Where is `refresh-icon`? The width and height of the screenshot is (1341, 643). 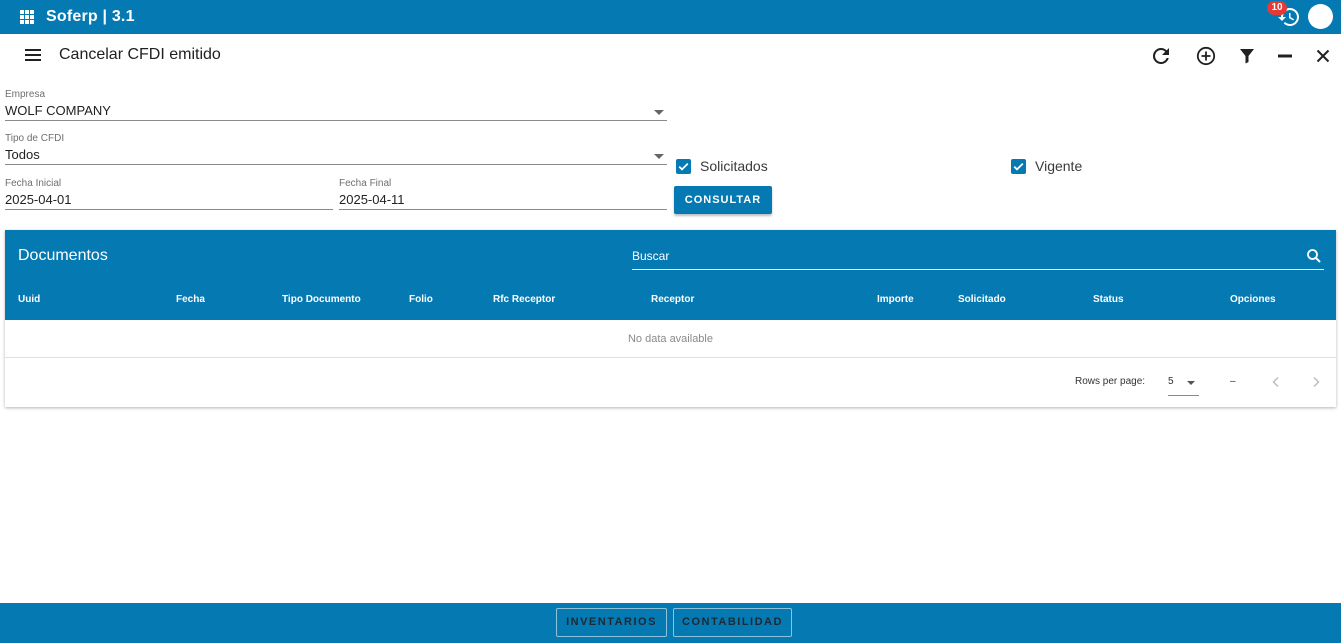 refresh-icon is located at coordinates (1161, 56).